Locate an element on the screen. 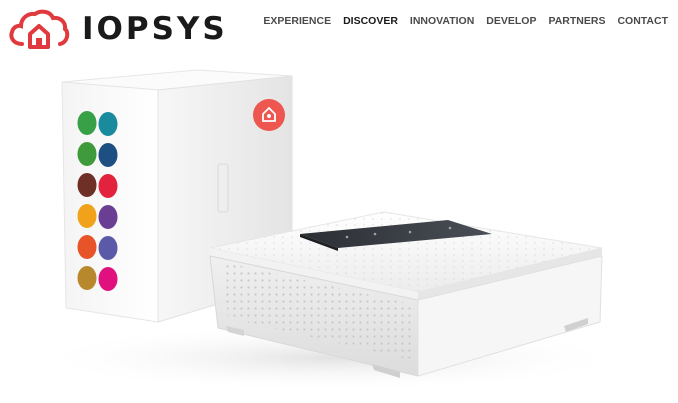 This screenshot has width=678, height=403. nav-item-innovation: INNOVATION is located at coordinates (442, 21).